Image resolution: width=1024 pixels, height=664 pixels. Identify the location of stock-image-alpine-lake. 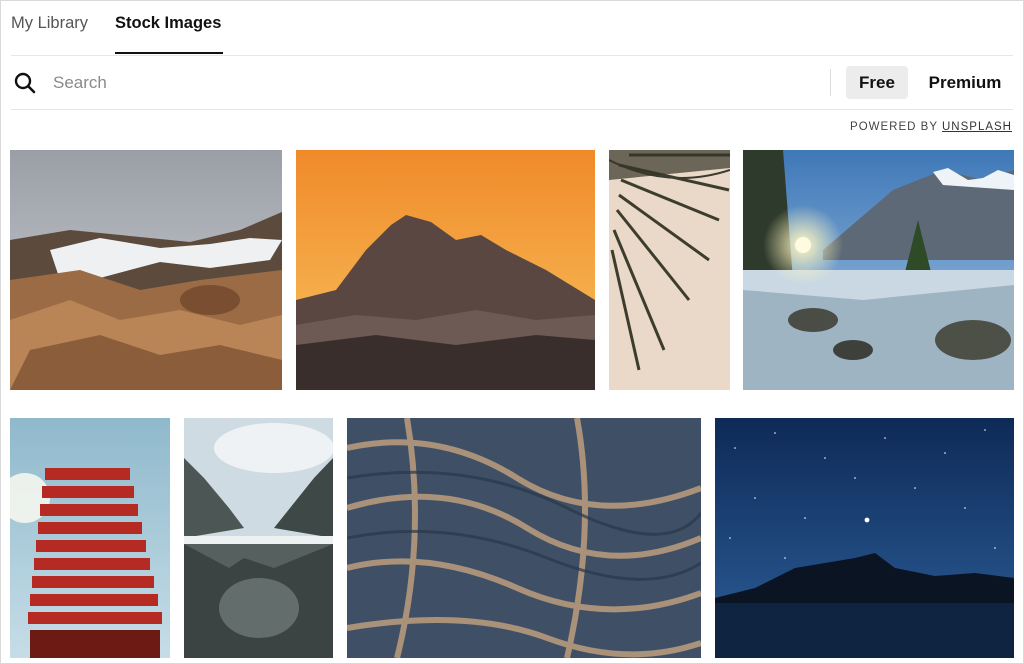
(878, 270).